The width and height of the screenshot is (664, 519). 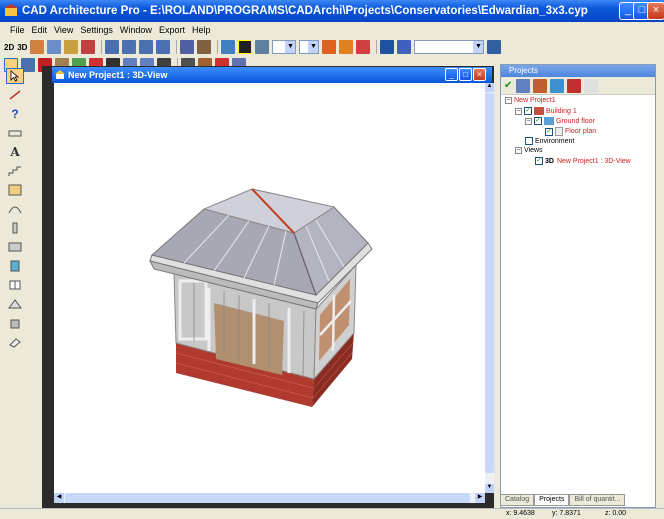 What do you see at coordinates (387, 47) in the screenshot?
I see `sun-icon` at bounding box center [387, 47].